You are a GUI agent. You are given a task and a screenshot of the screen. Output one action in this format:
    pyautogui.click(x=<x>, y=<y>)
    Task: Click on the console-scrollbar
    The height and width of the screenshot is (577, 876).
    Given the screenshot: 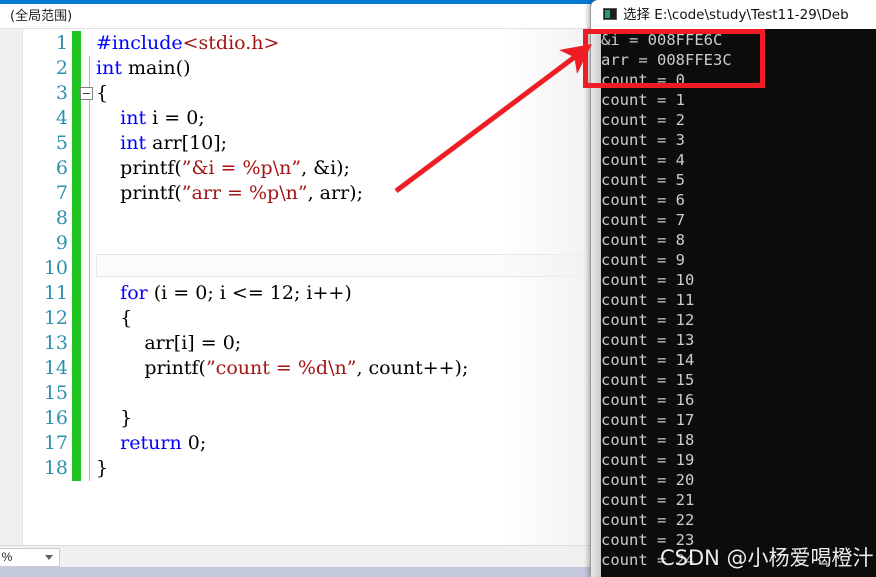 What is the action you would take?
    pyautogui.click(x=596, y=303)
    